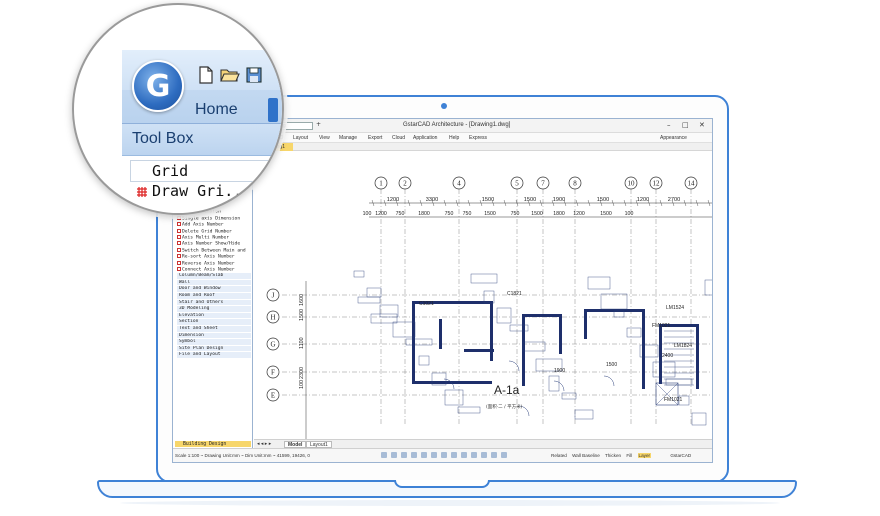 Image resolution: width=880 pixels, height=516 pixels. What do you see at coordinates (454, 455) in the screenshot?
I see `model-icon` at bounding box center [454, 455].